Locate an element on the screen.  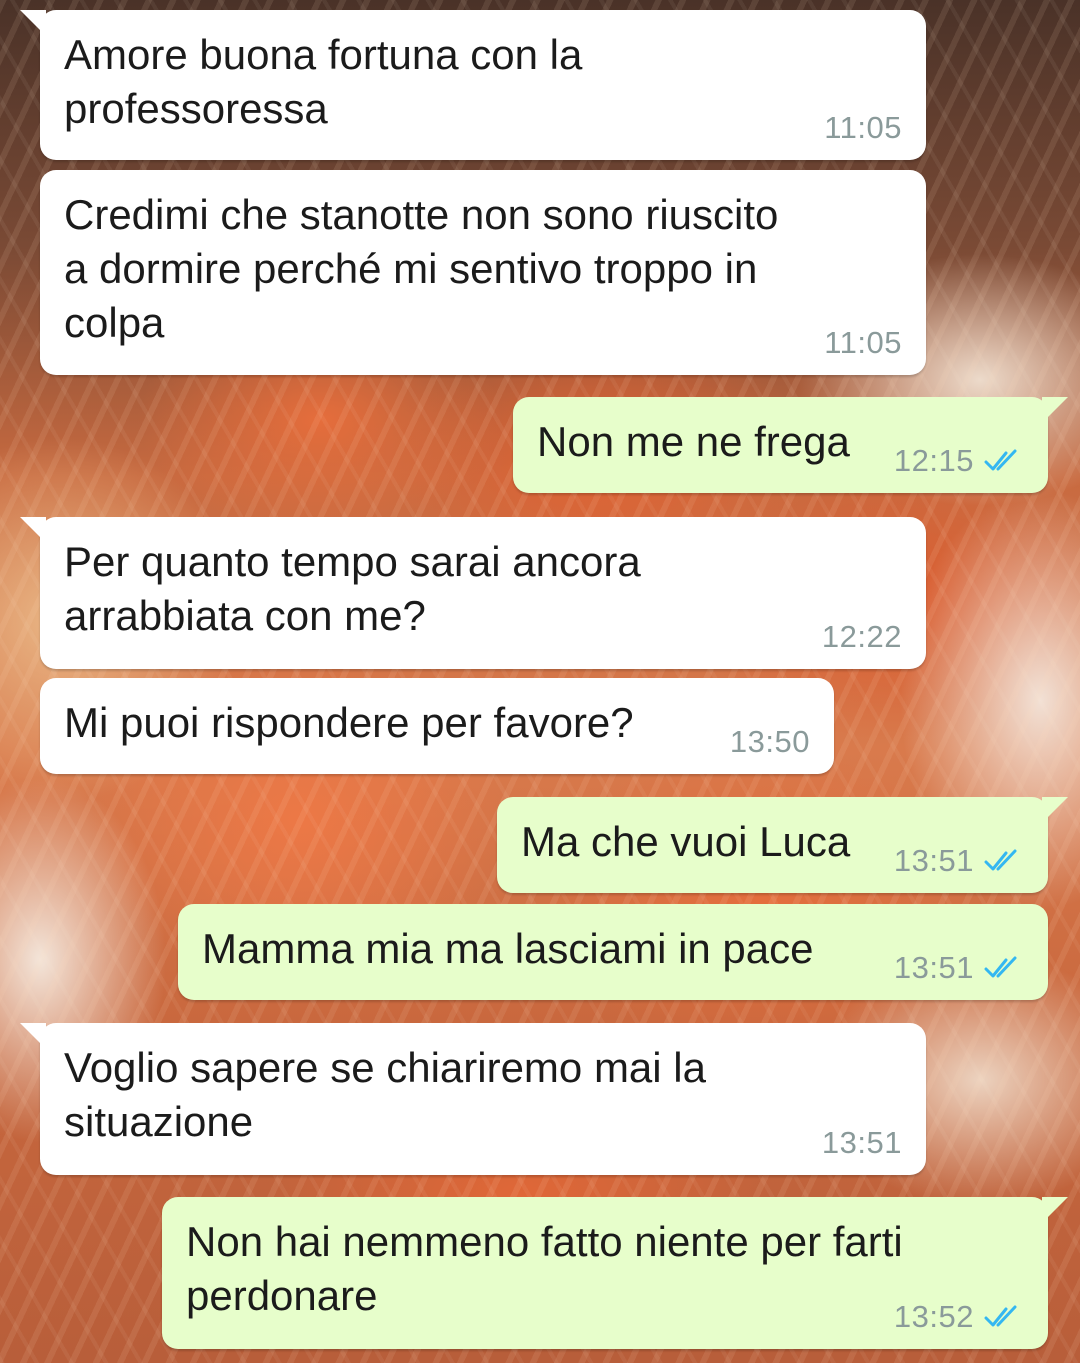
message-time: 13:52 is located at coordinates (933, 1316).